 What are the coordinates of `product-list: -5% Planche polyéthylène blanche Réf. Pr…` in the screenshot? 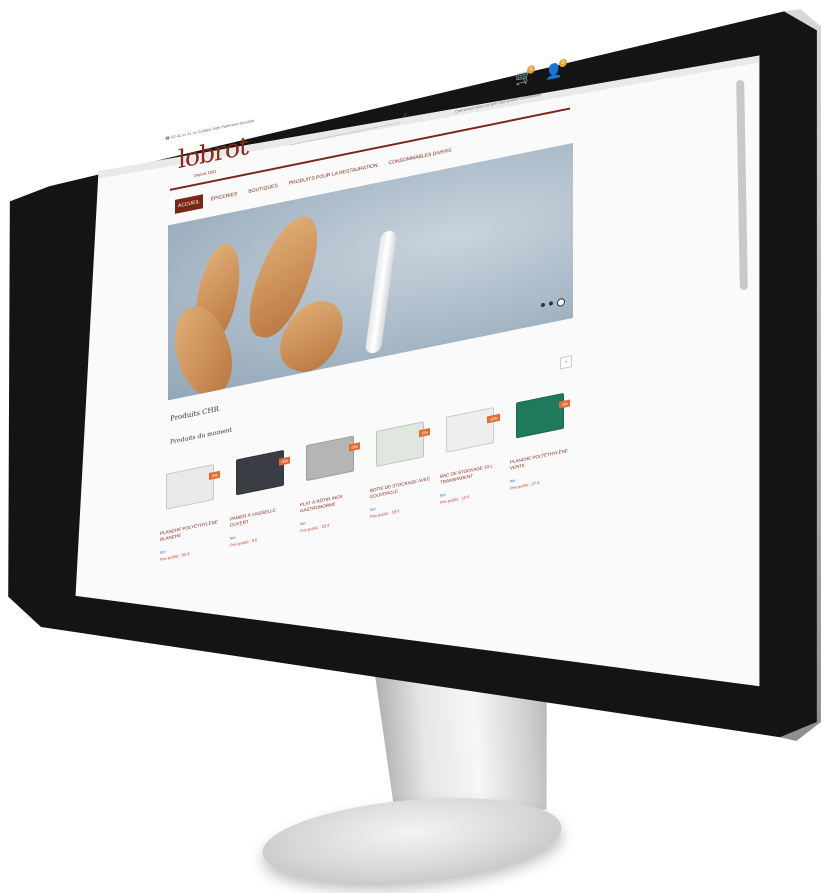 It's located at (370, 470).